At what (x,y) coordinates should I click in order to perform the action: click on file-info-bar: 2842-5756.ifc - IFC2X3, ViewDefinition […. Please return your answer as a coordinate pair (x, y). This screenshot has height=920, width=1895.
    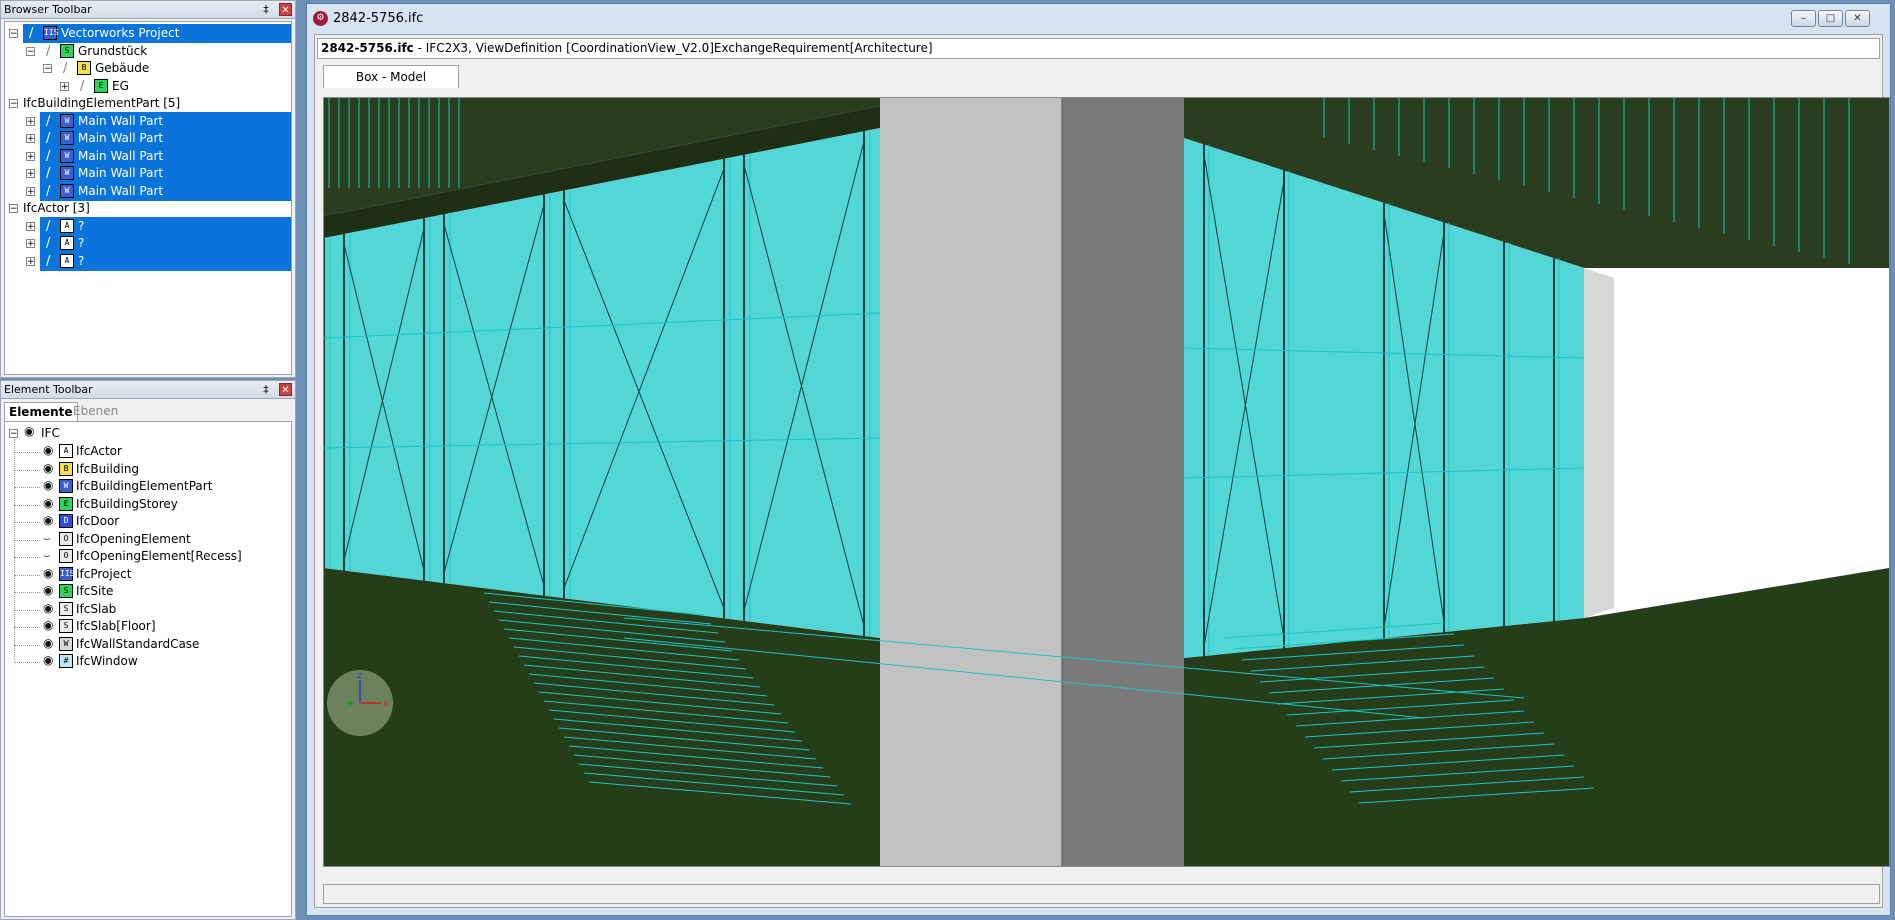
    Looking at the image, I should click on (1098, 48).